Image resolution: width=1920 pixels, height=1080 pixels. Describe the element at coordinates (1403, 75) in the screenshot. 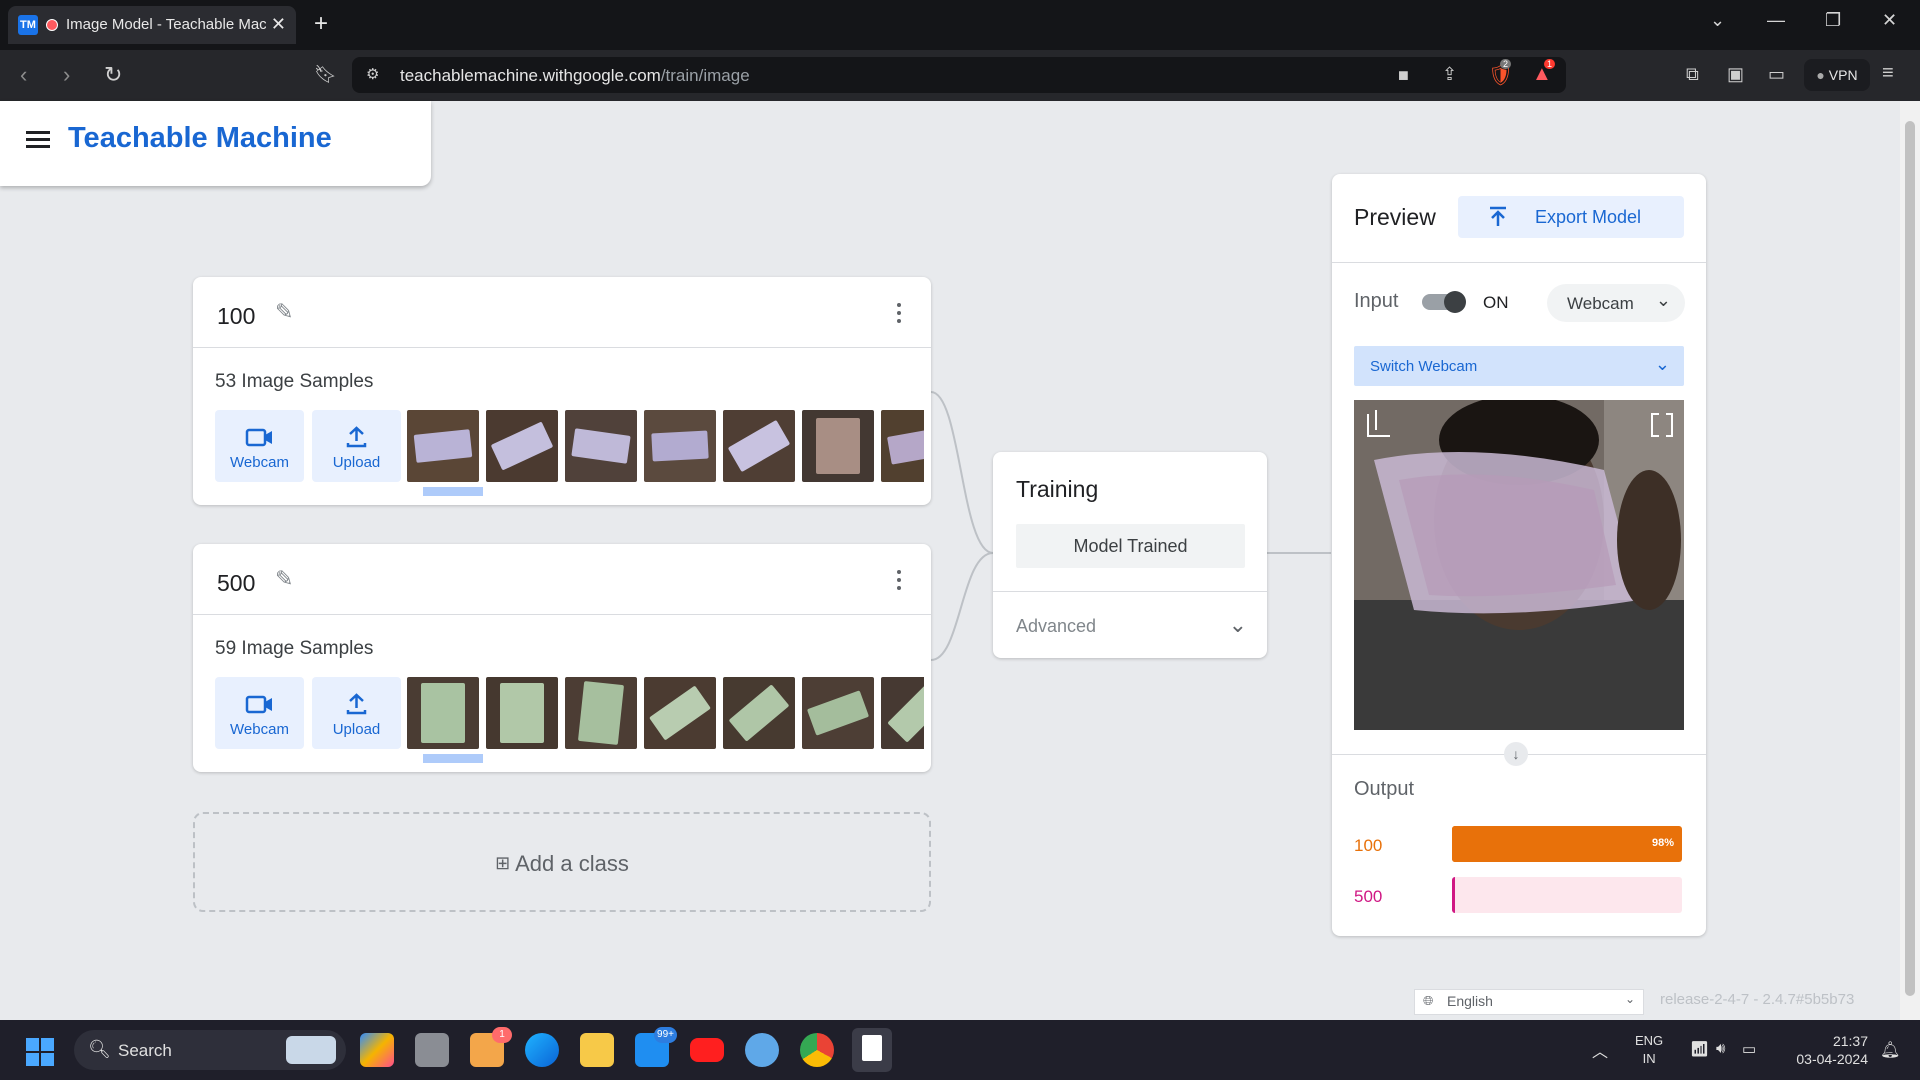

I see `camera-icon: ■` at that location.